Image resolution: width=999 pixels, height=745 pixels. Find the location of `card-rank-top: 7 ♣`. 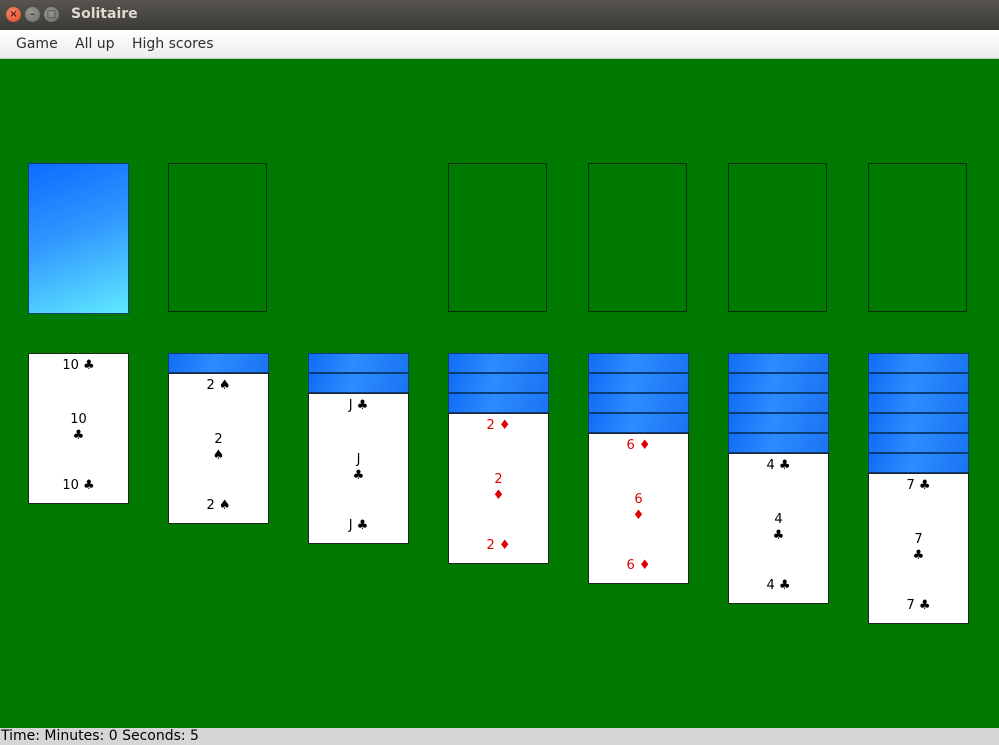

card-rank-top: 7 ♣ is located at coordinates (918, 485).